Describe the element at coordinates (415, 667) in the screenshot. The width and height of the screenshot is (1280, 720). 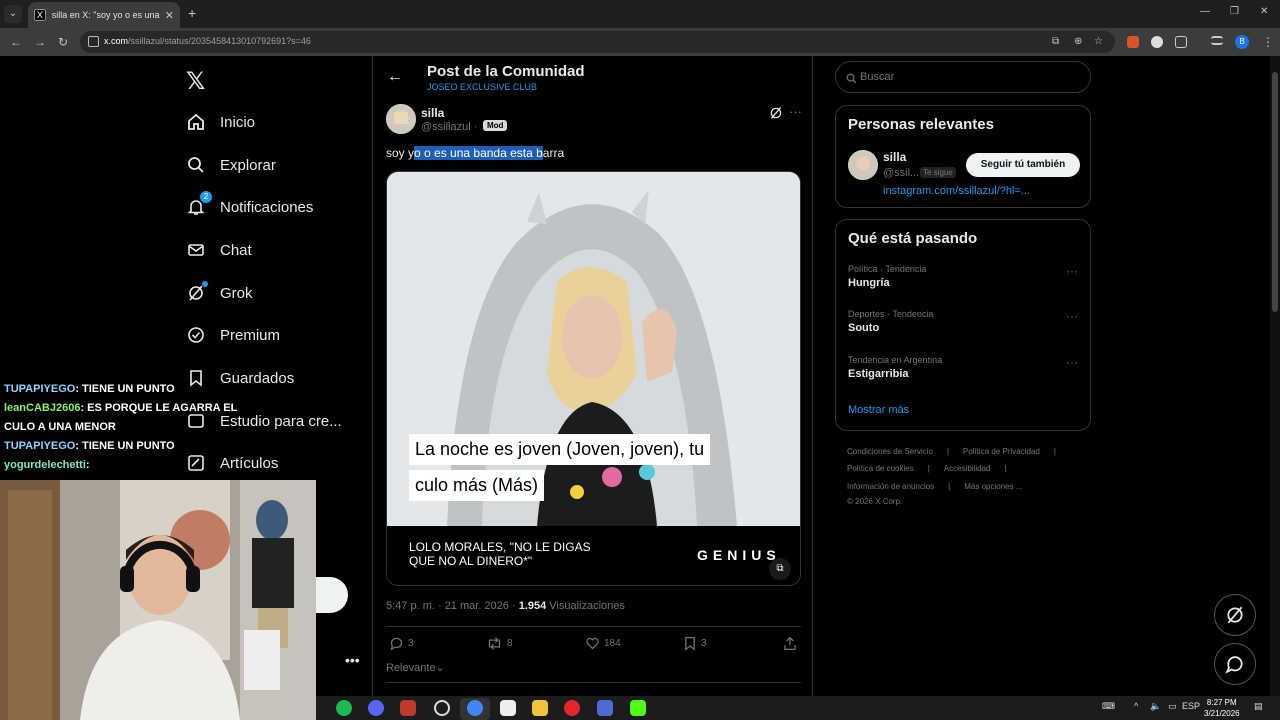
I see `sort-replies-dropdown: Relevante⌄` at that location.